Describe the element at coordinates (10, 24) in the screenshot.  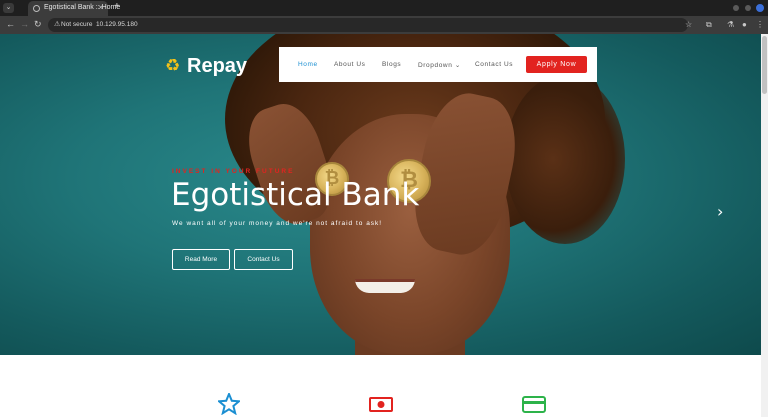
I see `back-arrow-icon: ←` at that location.